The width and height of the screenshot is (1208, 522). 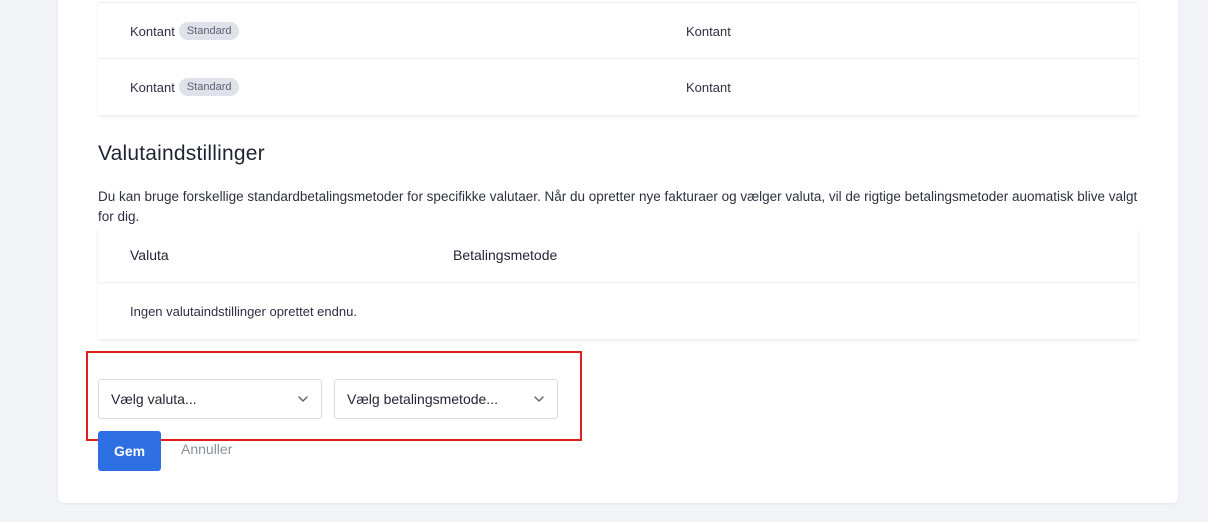 I want to click on cancel-button: Annuller, so click(x=206, y=449).